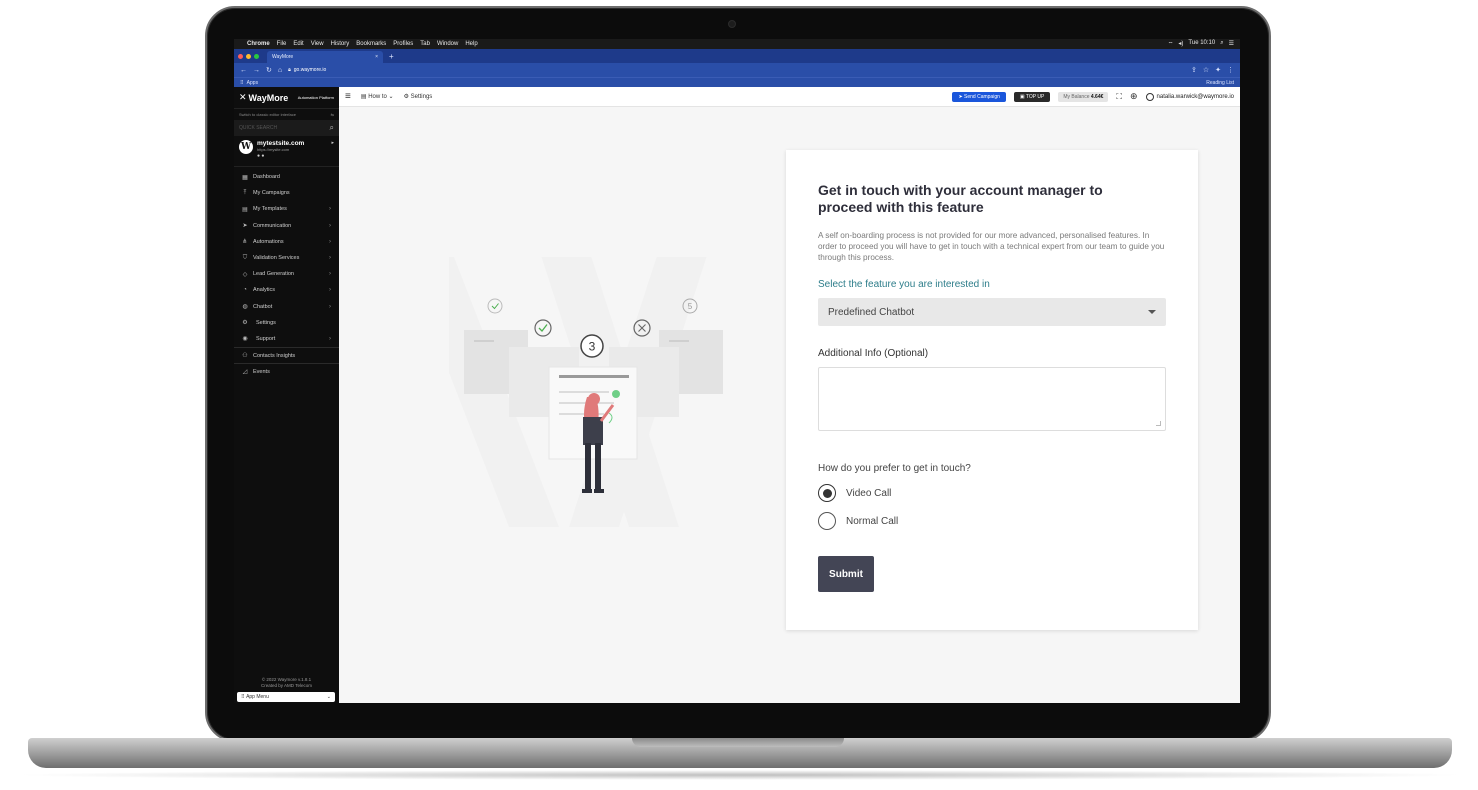  Describe the element at coordinates (286, 371) in the screenshot. I see `sidebar-item-events: ◿ Events` at that location.